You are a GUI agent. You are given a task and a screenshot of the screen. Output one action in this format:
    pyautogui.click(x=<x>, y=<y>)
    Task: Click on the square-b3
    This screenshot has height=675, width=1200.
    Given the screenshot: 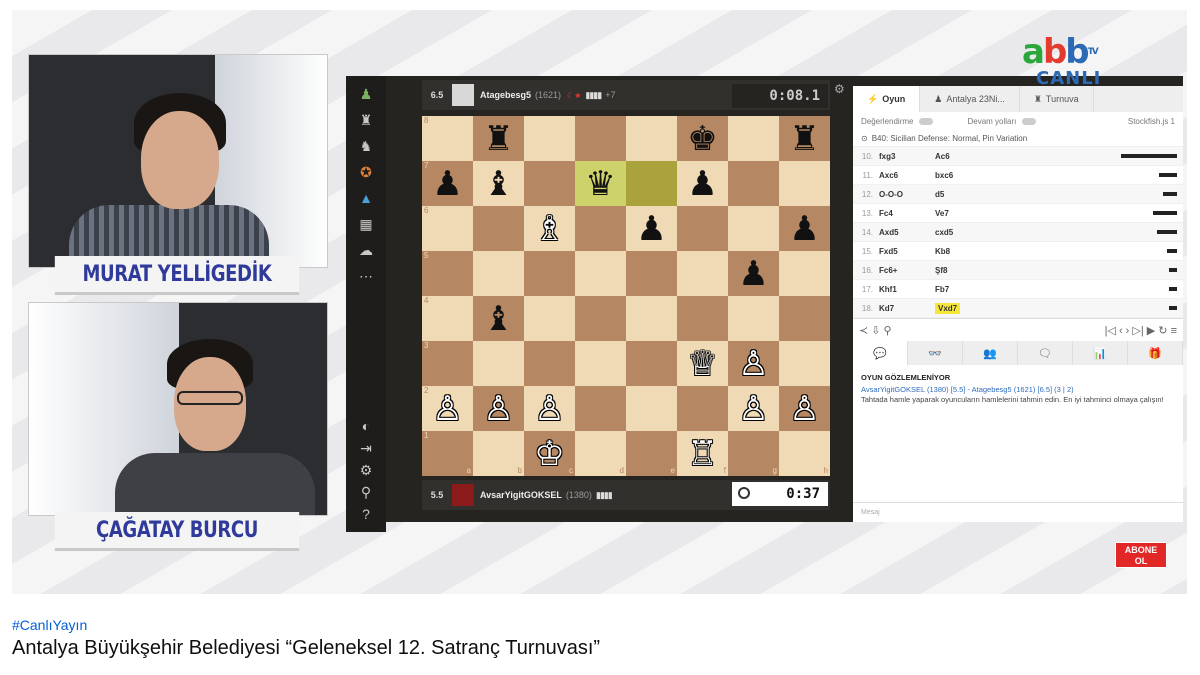 What is the action you would take?
    pyautogui.click(x=498, y=363)
    